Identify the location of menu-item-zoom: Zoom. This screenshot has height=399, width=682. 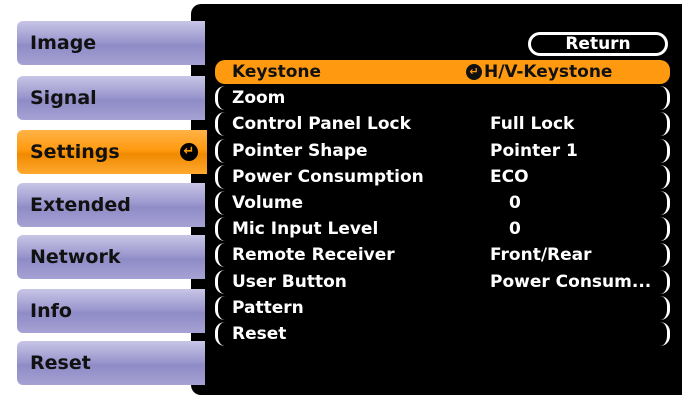
(442, 98).